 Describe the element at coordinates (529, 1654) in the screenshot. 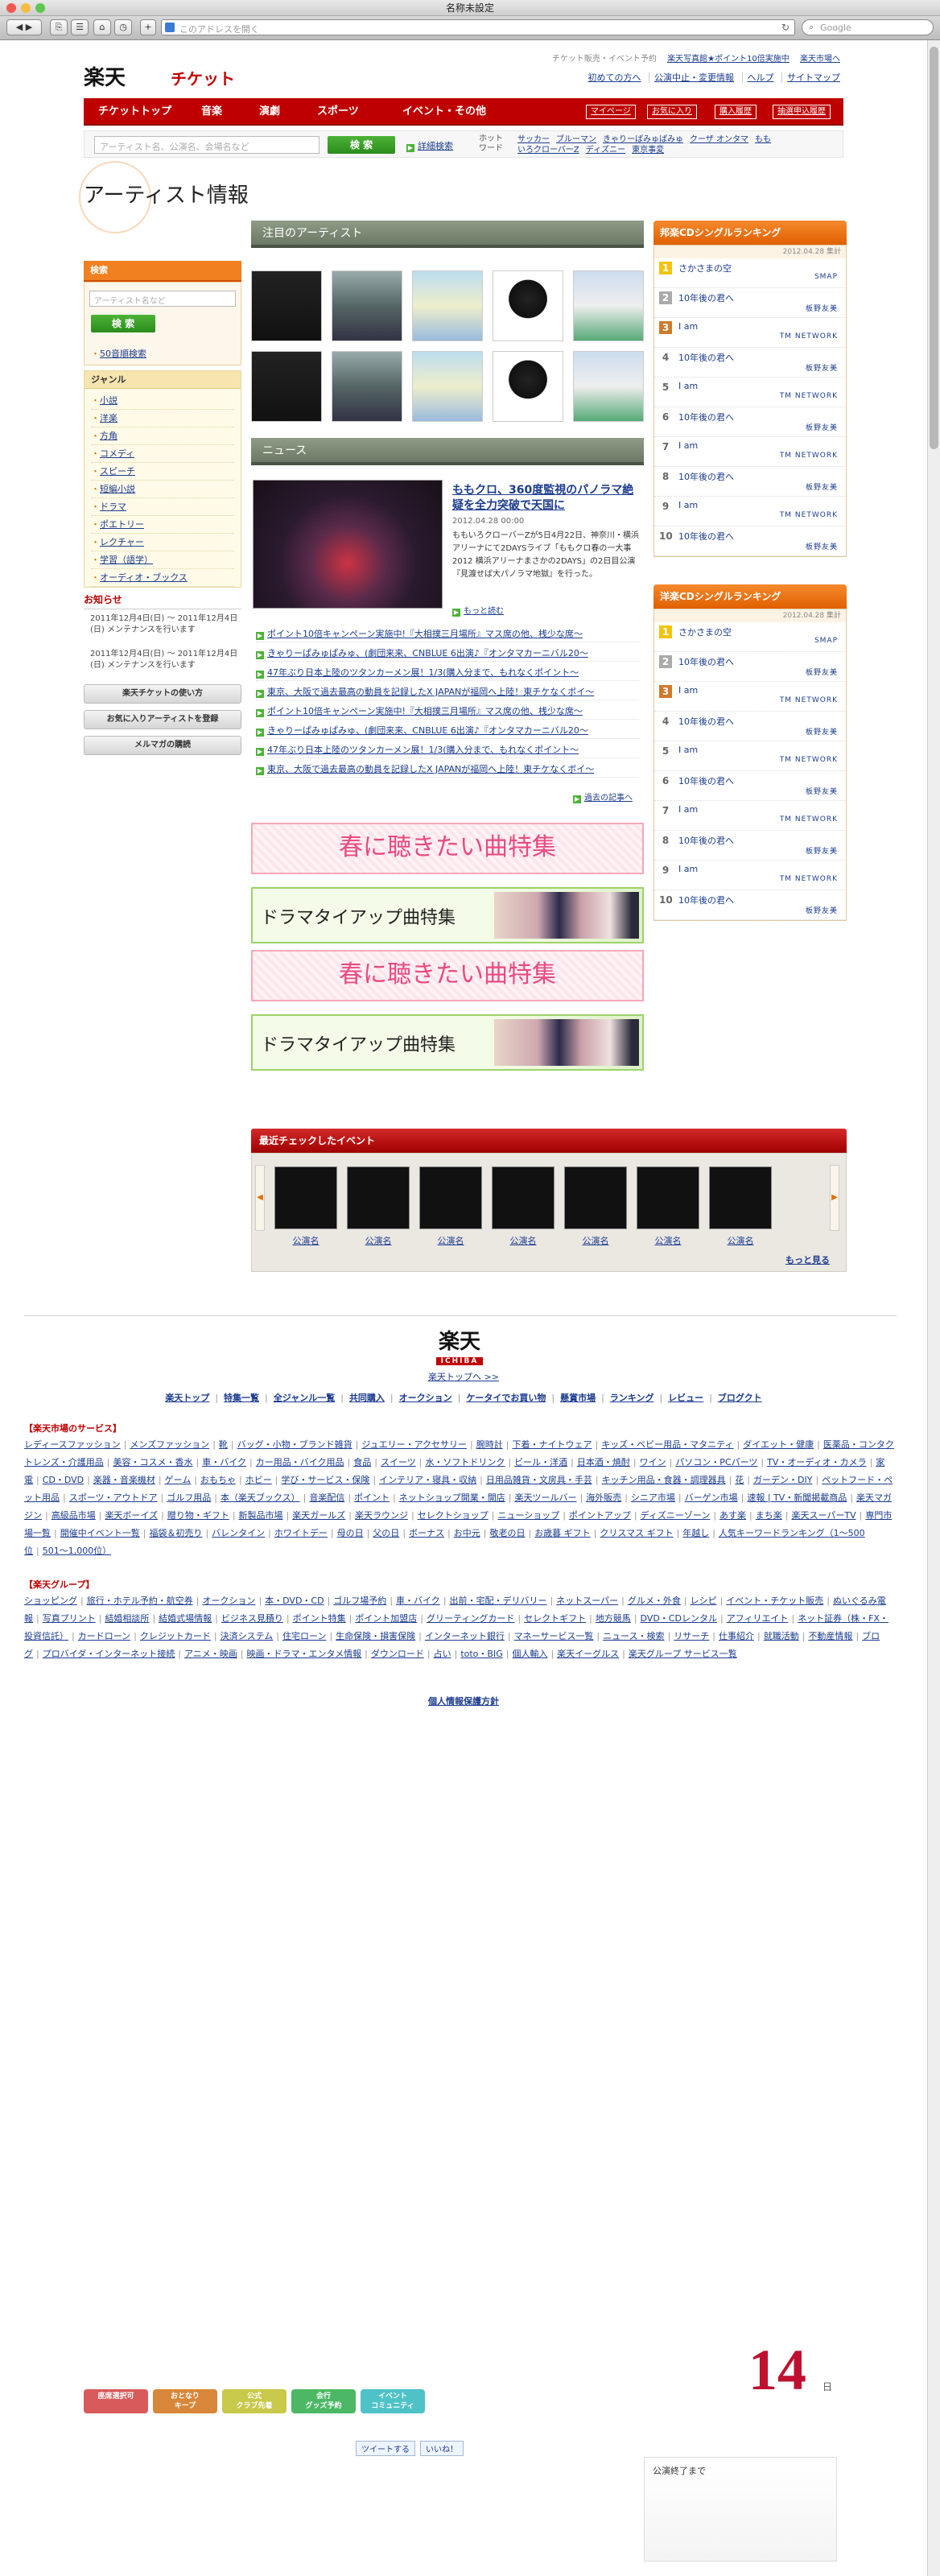

I see `group-link: 個人輸入` at that location.